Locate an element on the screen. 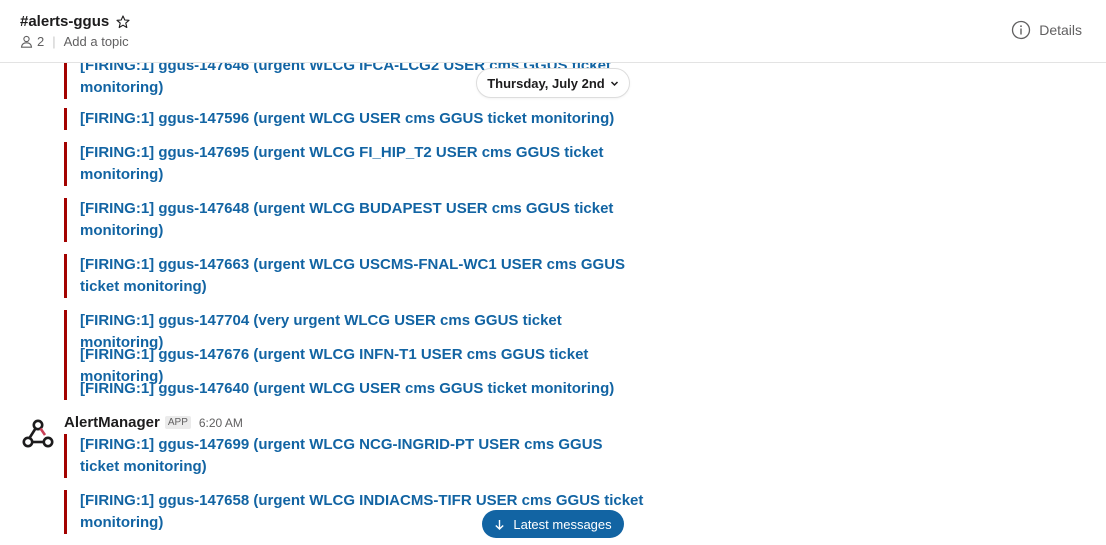 This screenshot has height=545, width=1106. details-button: Details is located at coordinates (1046, 30).